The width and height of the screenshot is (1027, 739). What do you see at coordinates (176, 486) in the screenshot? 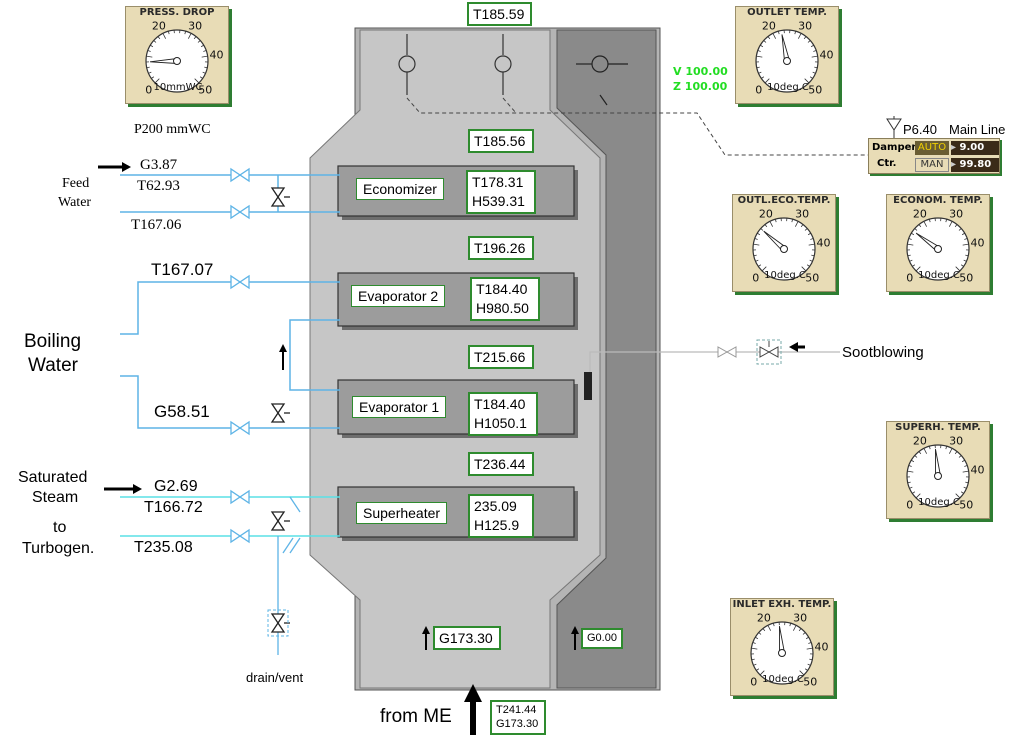
I see `steam-flow: G2.69` at bounding box center [176, 486].